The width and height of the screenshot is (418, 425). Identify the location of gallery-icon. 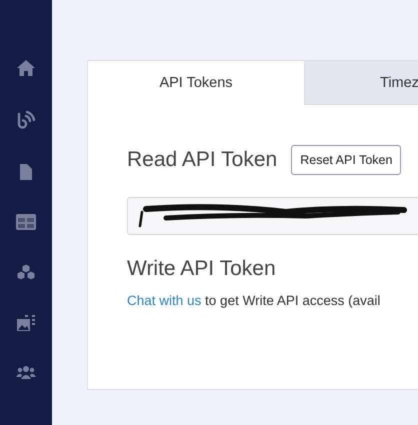
(26, 323).